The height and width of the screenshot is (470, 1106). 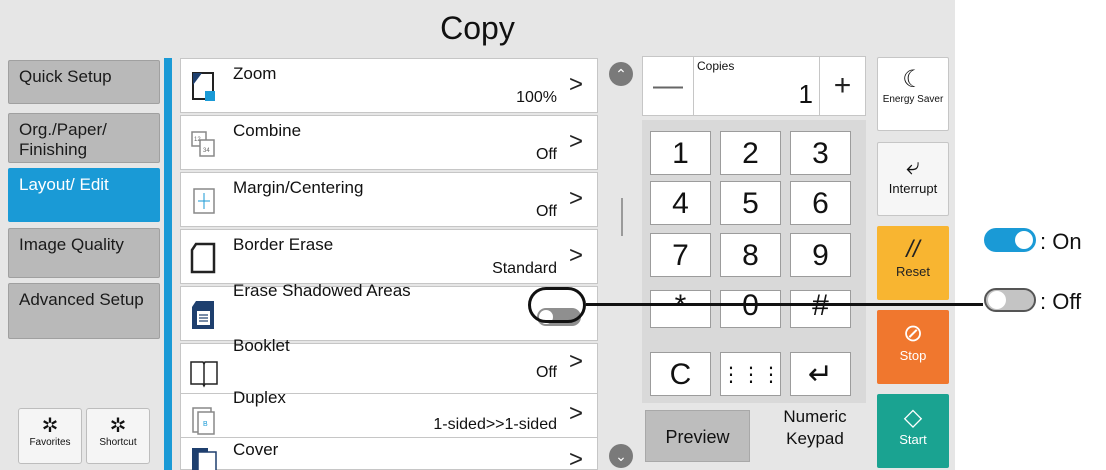 What do you see at coordinates (203, 258) in the screenshot?
I see `border-erase-icon` at bounding box center [203, 258].